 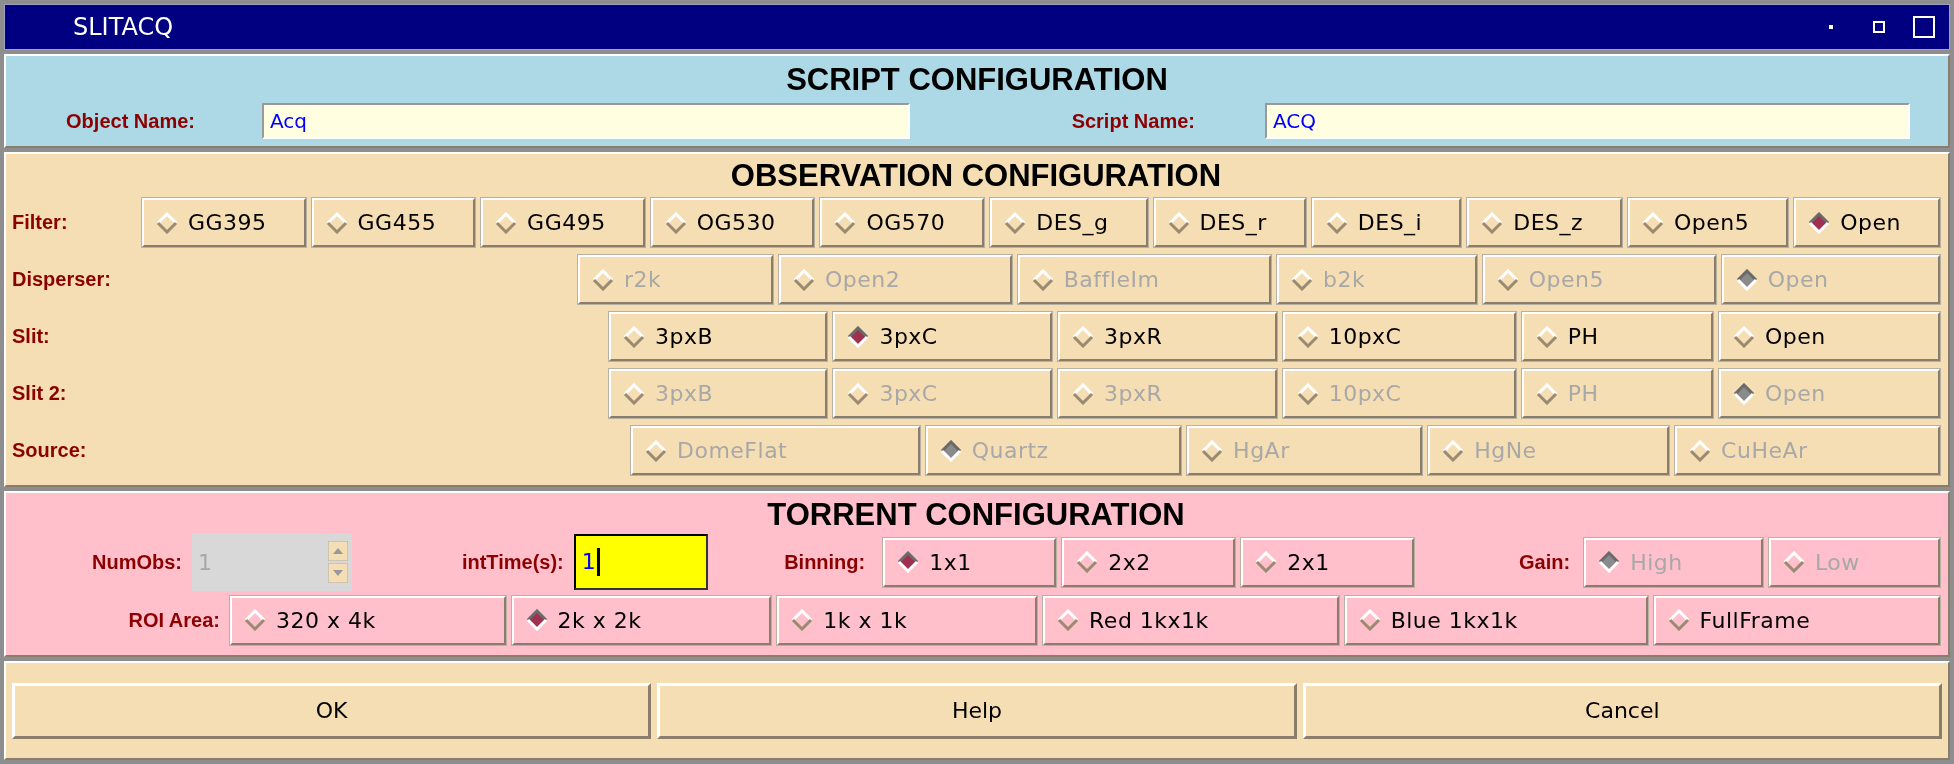 I want to click on text-field: 1, so click(x=641, y=562).